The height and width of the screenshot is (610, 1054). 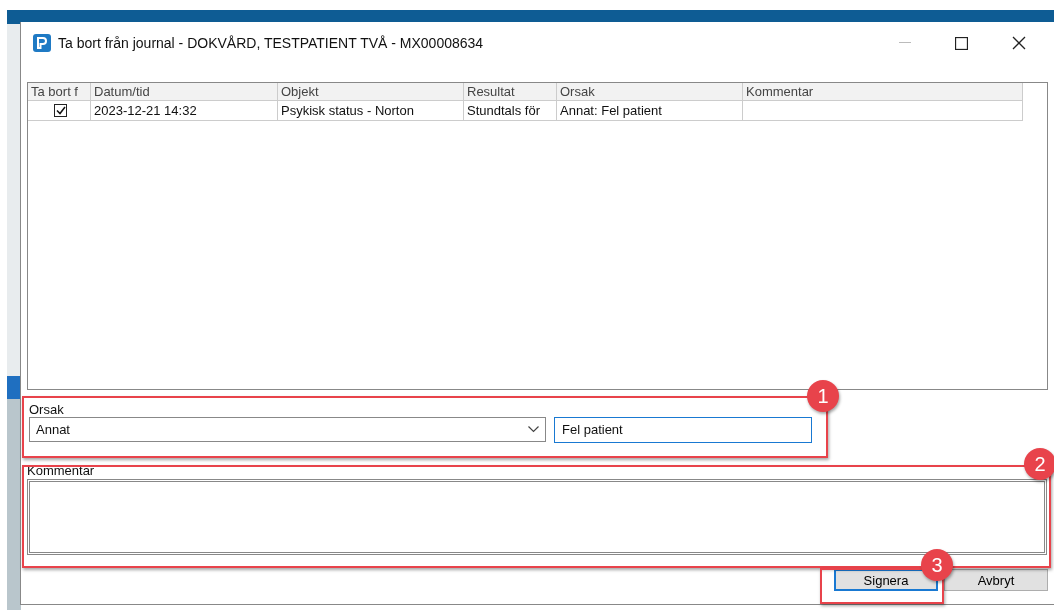 What do you see at coordinates (650, 111) in the screenshot?
I see `table-cell: Annat: Fel patient` at bounding box center [650, 111].